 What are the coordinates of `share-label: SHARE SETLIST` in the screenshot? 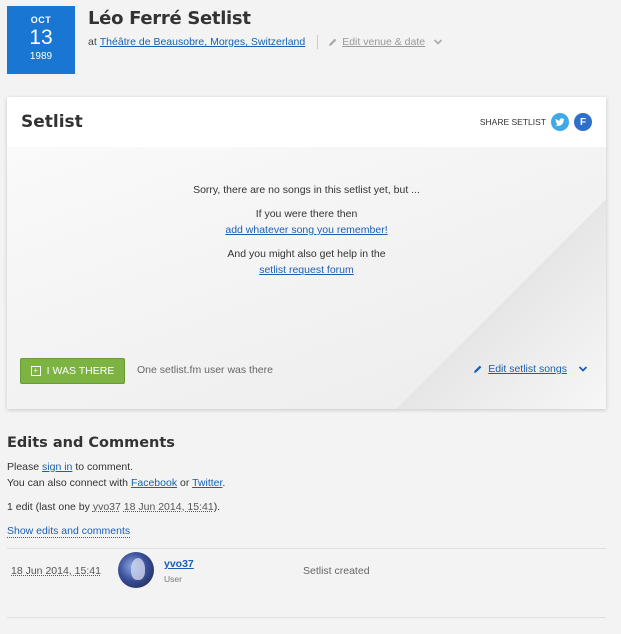 It's located at (512, 122).